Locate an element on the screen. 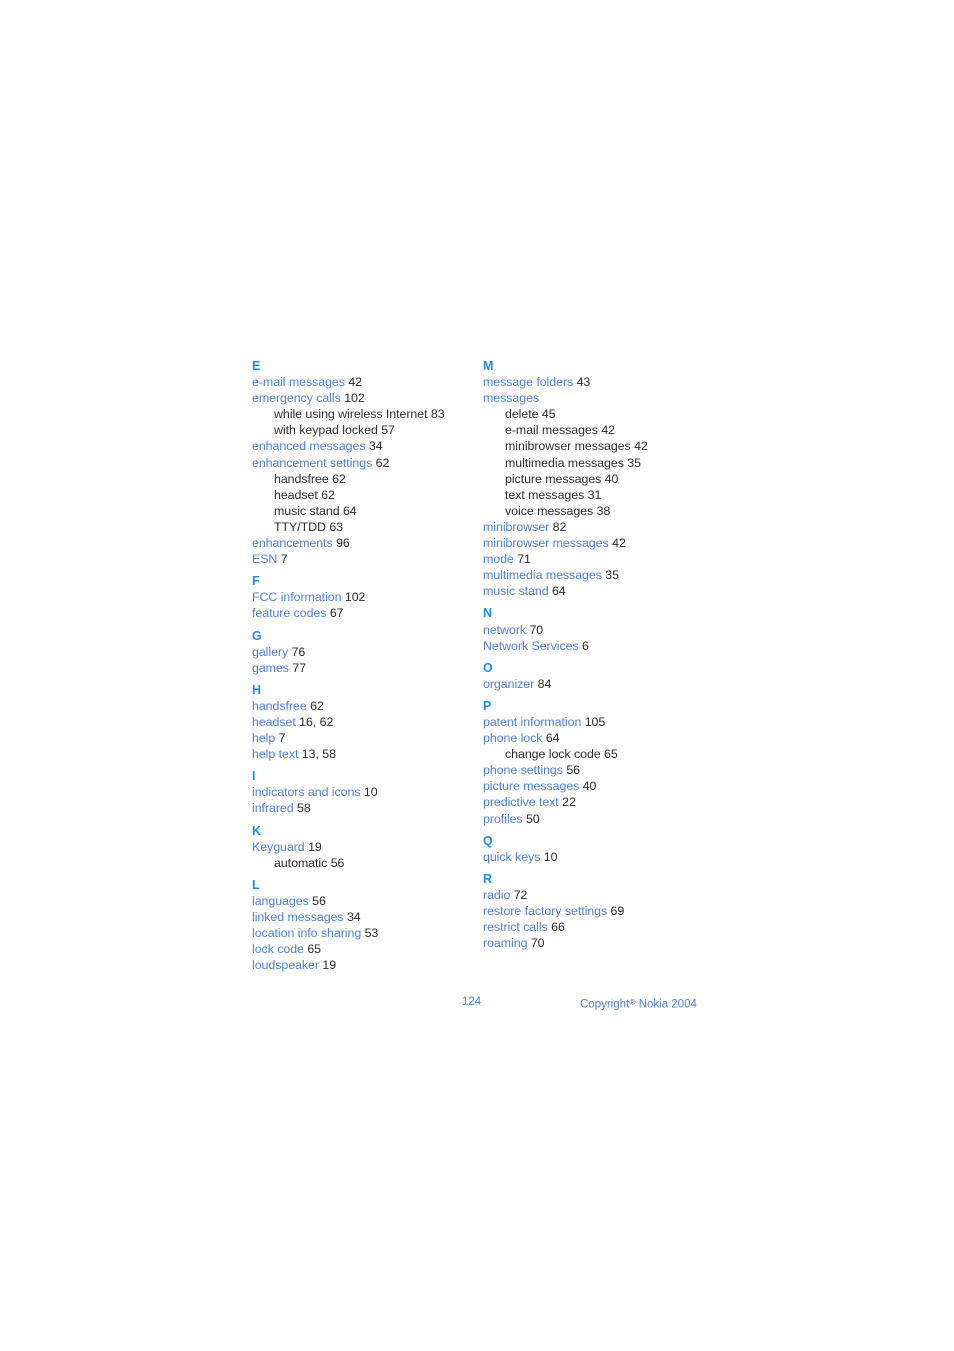  index-entry-page-numbers: 65 is located at coordinates (314, 949).